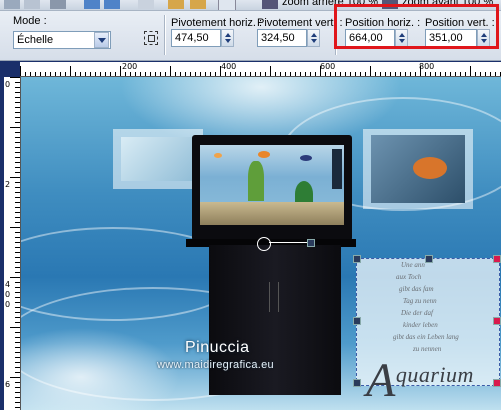  What do you see at coordinates (58, 4) in the screenshot?
I see `print-icon` at bounding box center [58, 4].